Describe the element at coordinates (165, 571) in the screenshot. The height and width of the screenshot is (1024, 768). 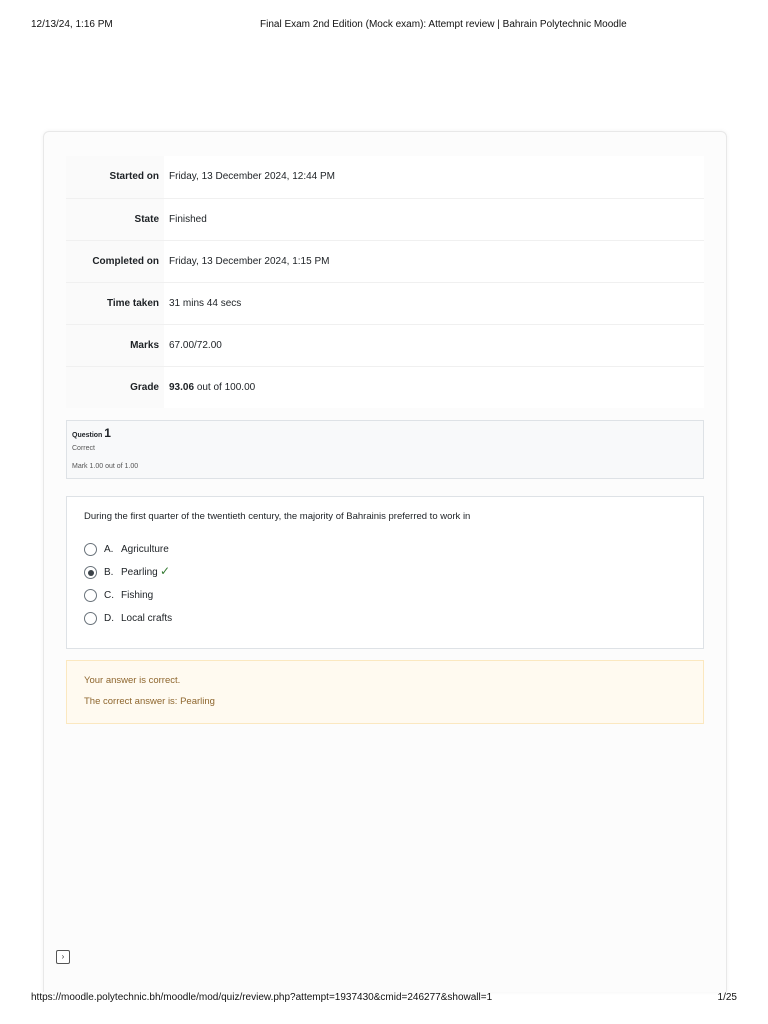
I see `check-icon: ✓` at that location.